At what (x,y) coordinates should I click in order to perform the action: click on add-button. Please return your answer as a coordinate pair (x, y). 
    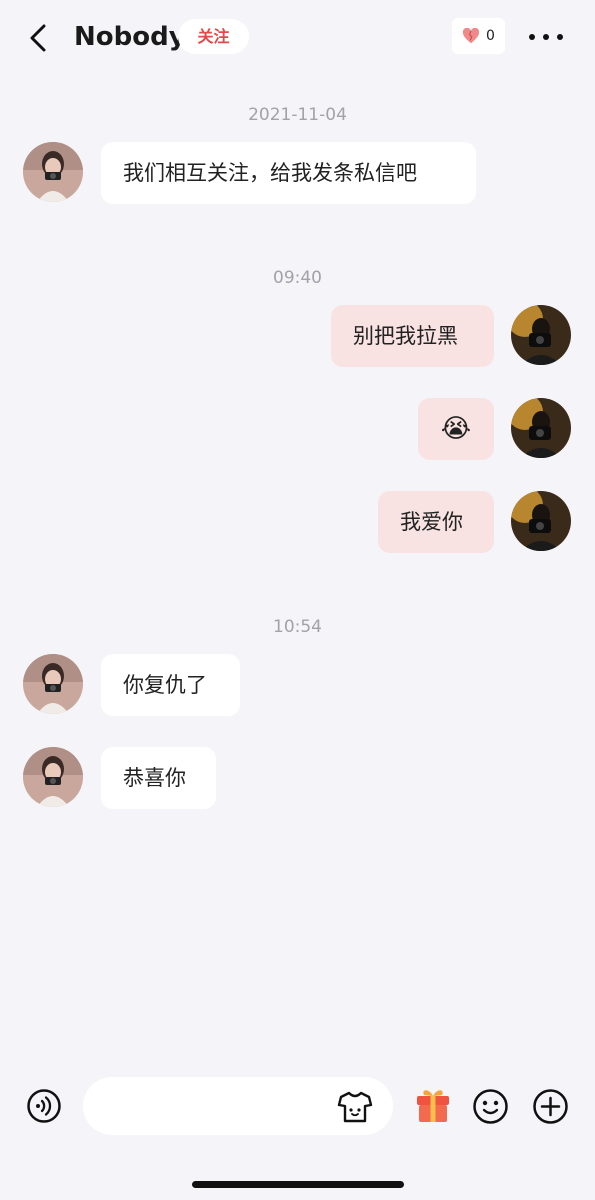
    Looking at the image, I should click on (550, 1106).